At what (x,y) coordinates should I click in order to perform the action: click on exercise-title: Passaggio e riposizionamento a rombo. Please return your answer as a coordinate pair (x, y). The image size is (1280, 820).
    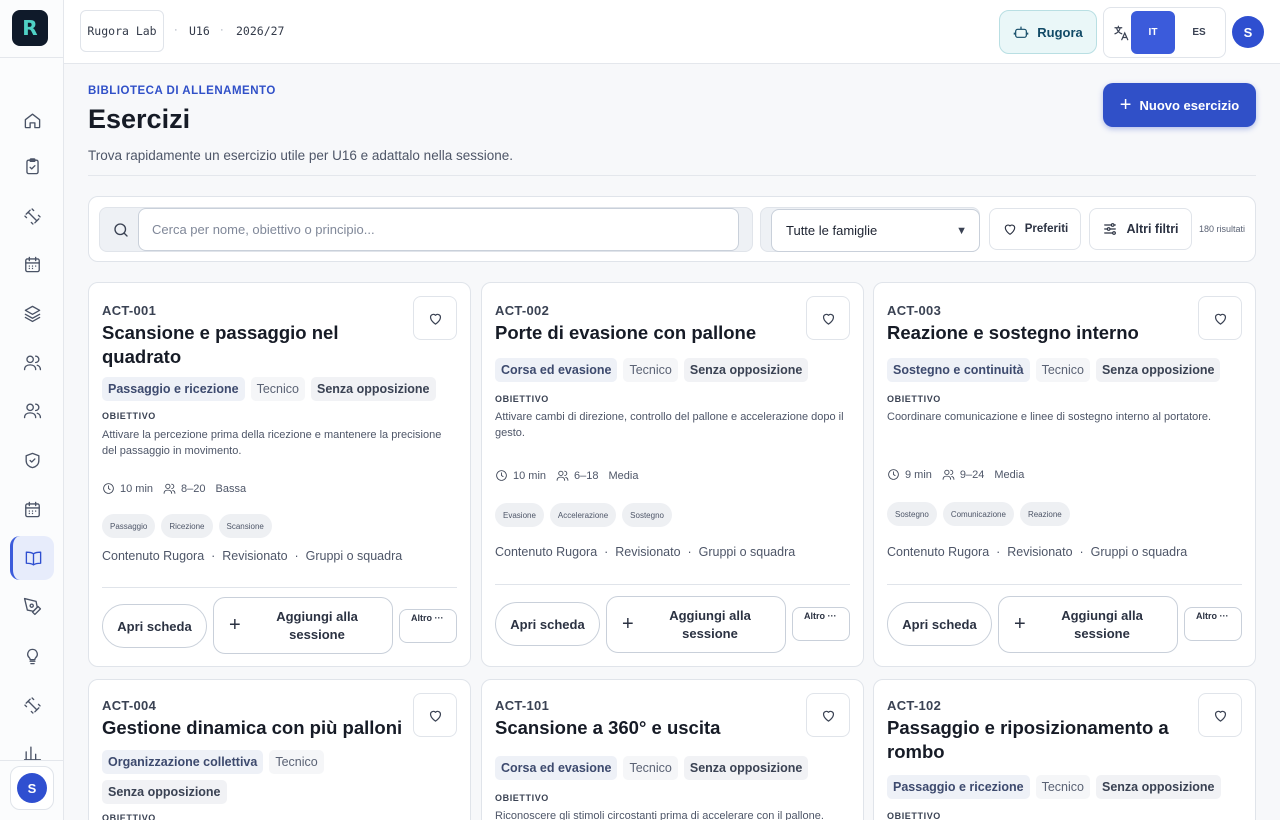
    Looking at the image, I should click on (1032, 740).